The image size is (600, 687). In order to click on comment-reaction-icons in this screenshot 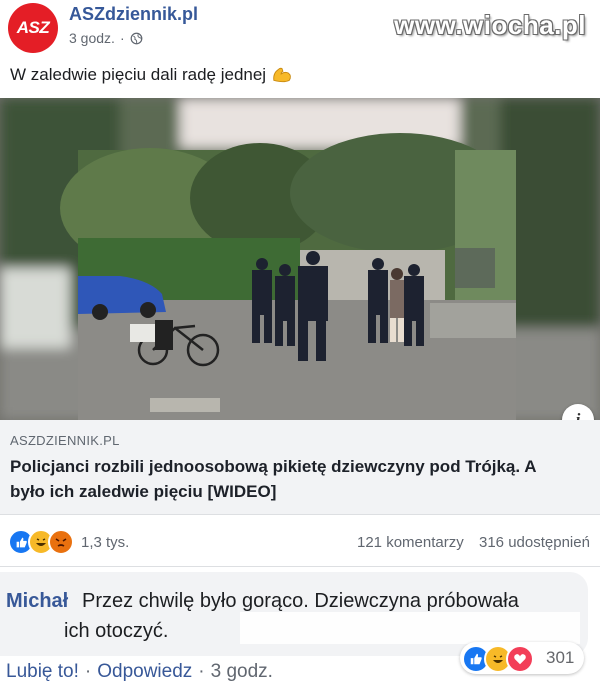, I will do `click(498, 659)`.